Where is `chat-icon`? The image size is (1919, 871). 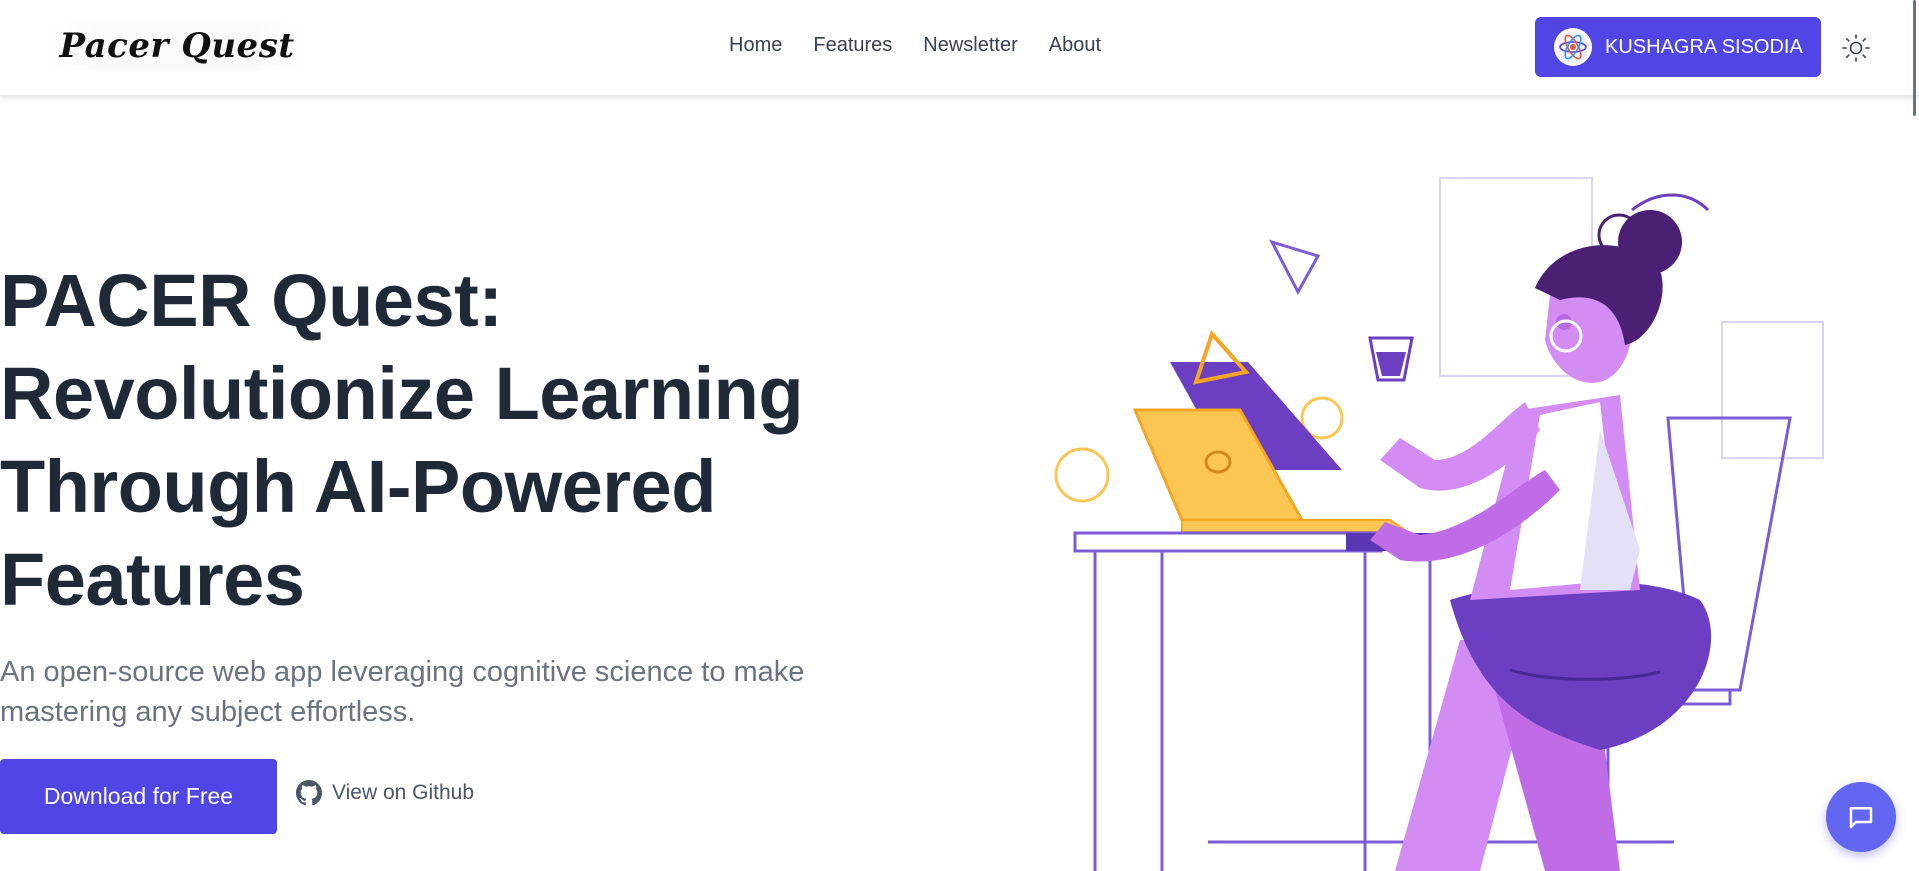 chat-icon is located at coordinates (1861, 818).